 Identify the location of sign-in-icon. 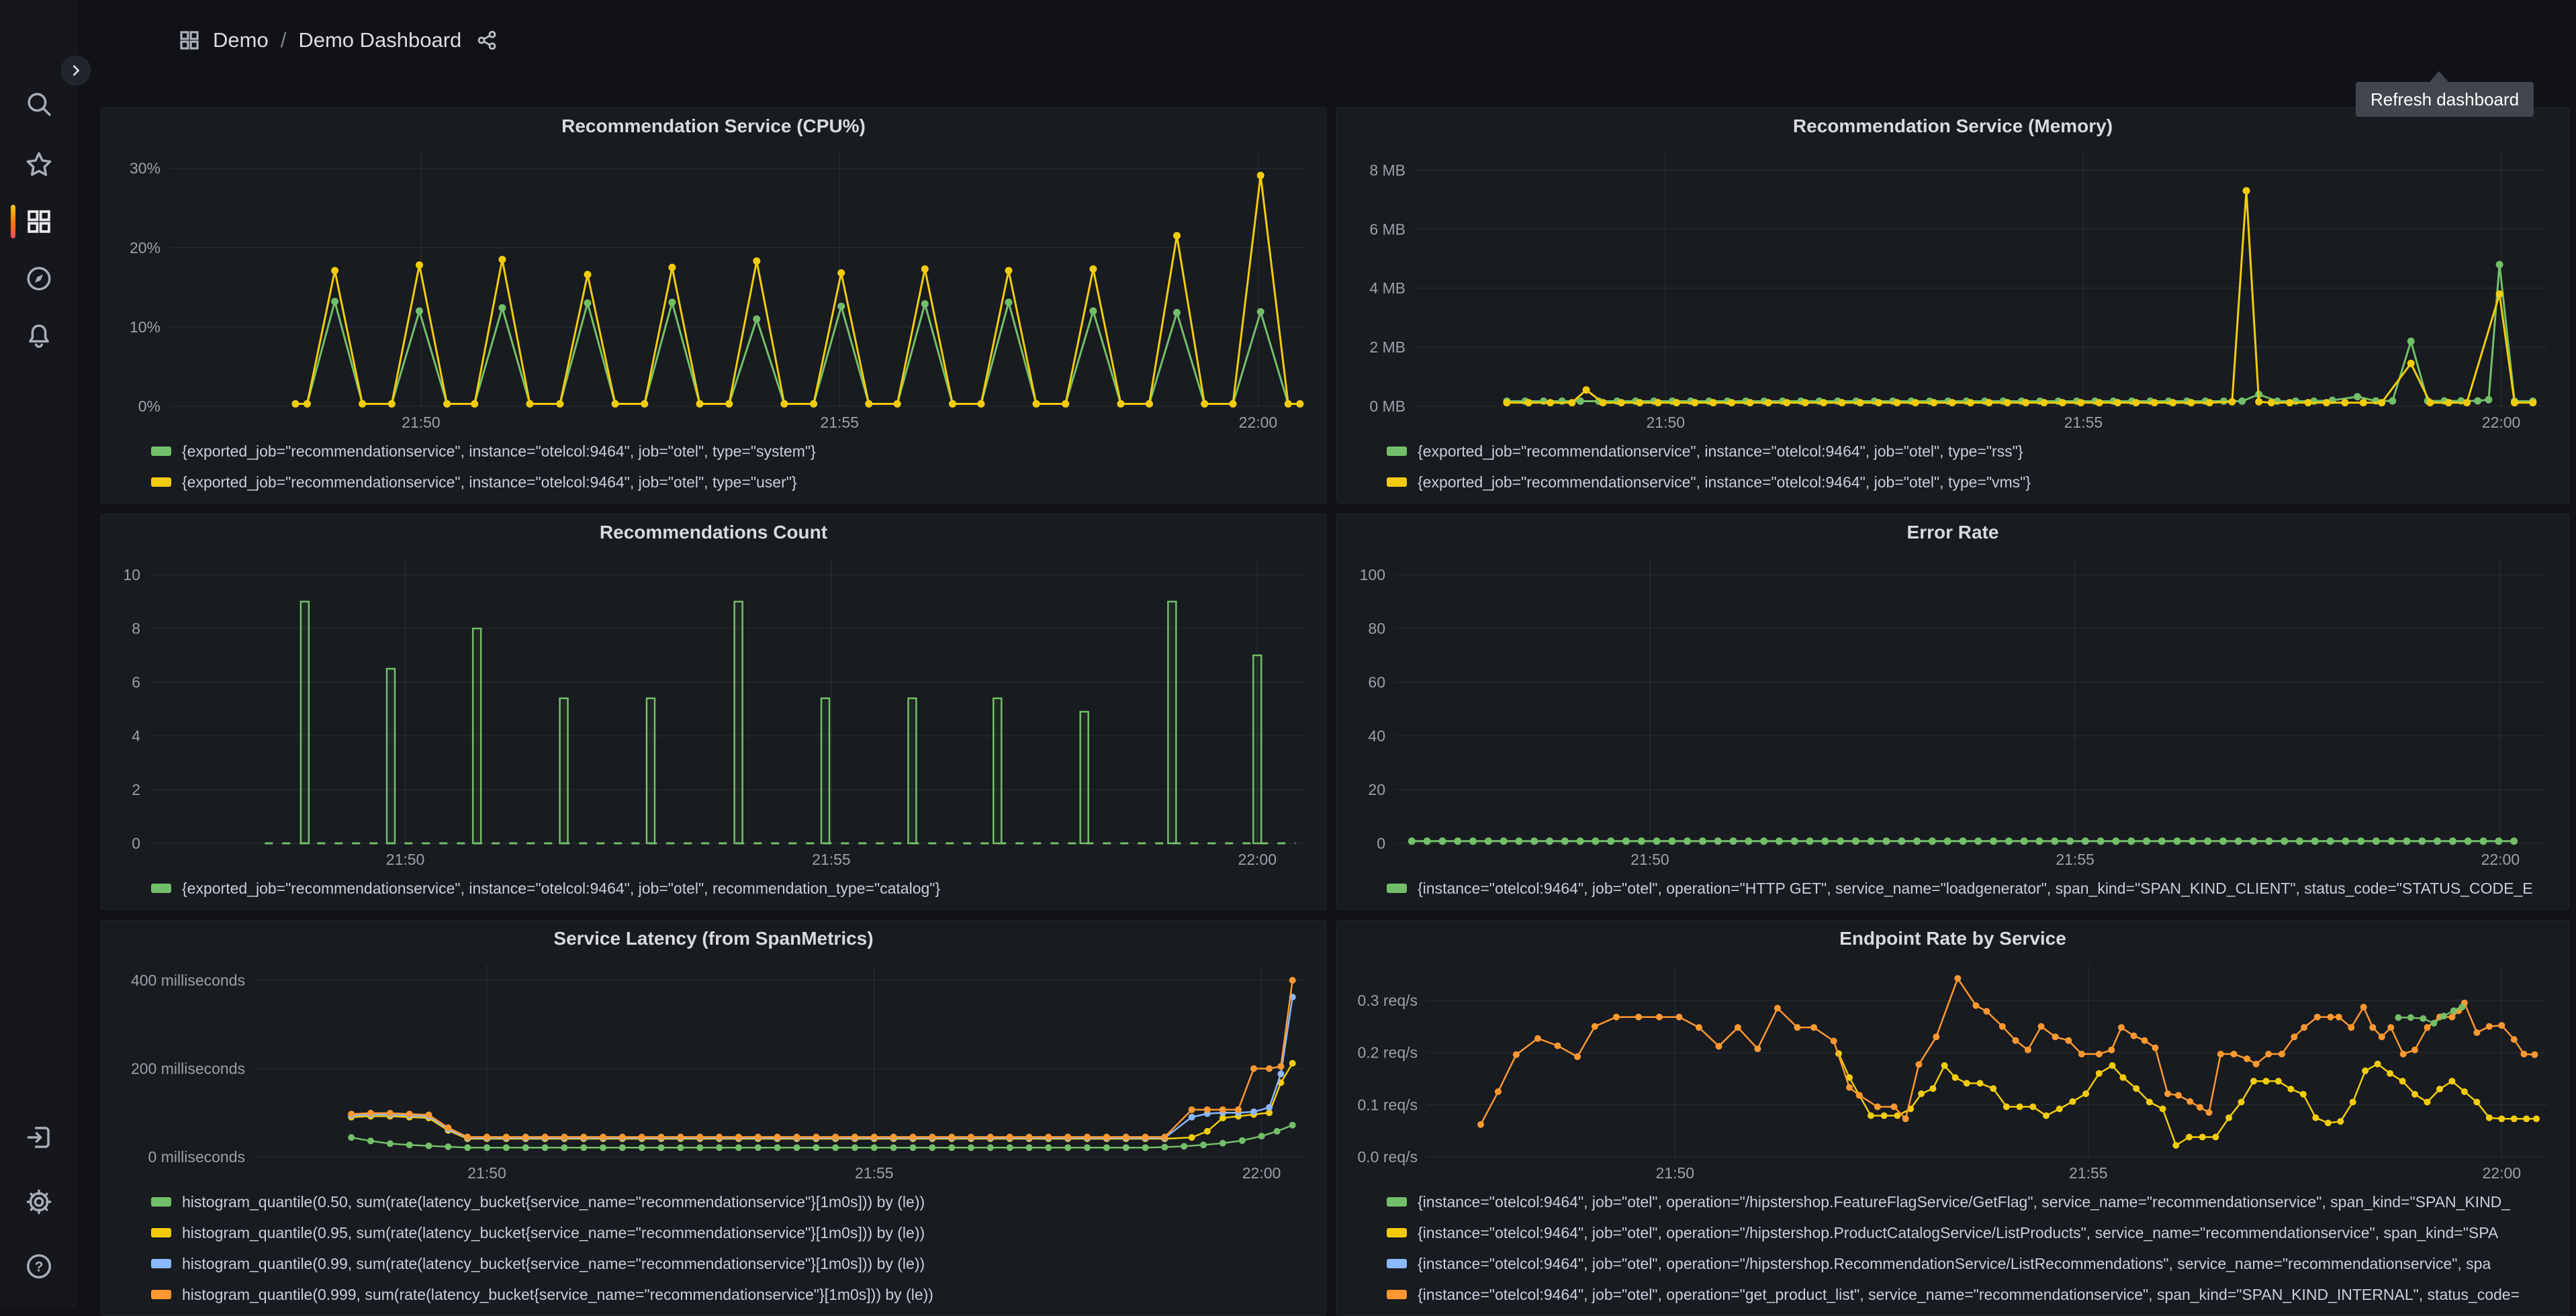
(38, 1137).